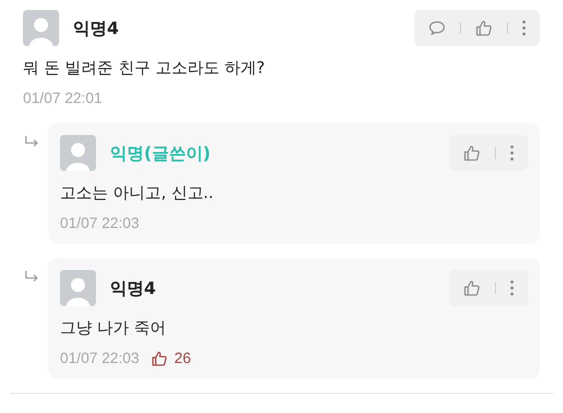 This screenshot has height=413, width=563. What do you see at coordinates (62, 98) in the screenshot?
I see `comment-time: 01/07 22:01` at bounding box center [62, 98].